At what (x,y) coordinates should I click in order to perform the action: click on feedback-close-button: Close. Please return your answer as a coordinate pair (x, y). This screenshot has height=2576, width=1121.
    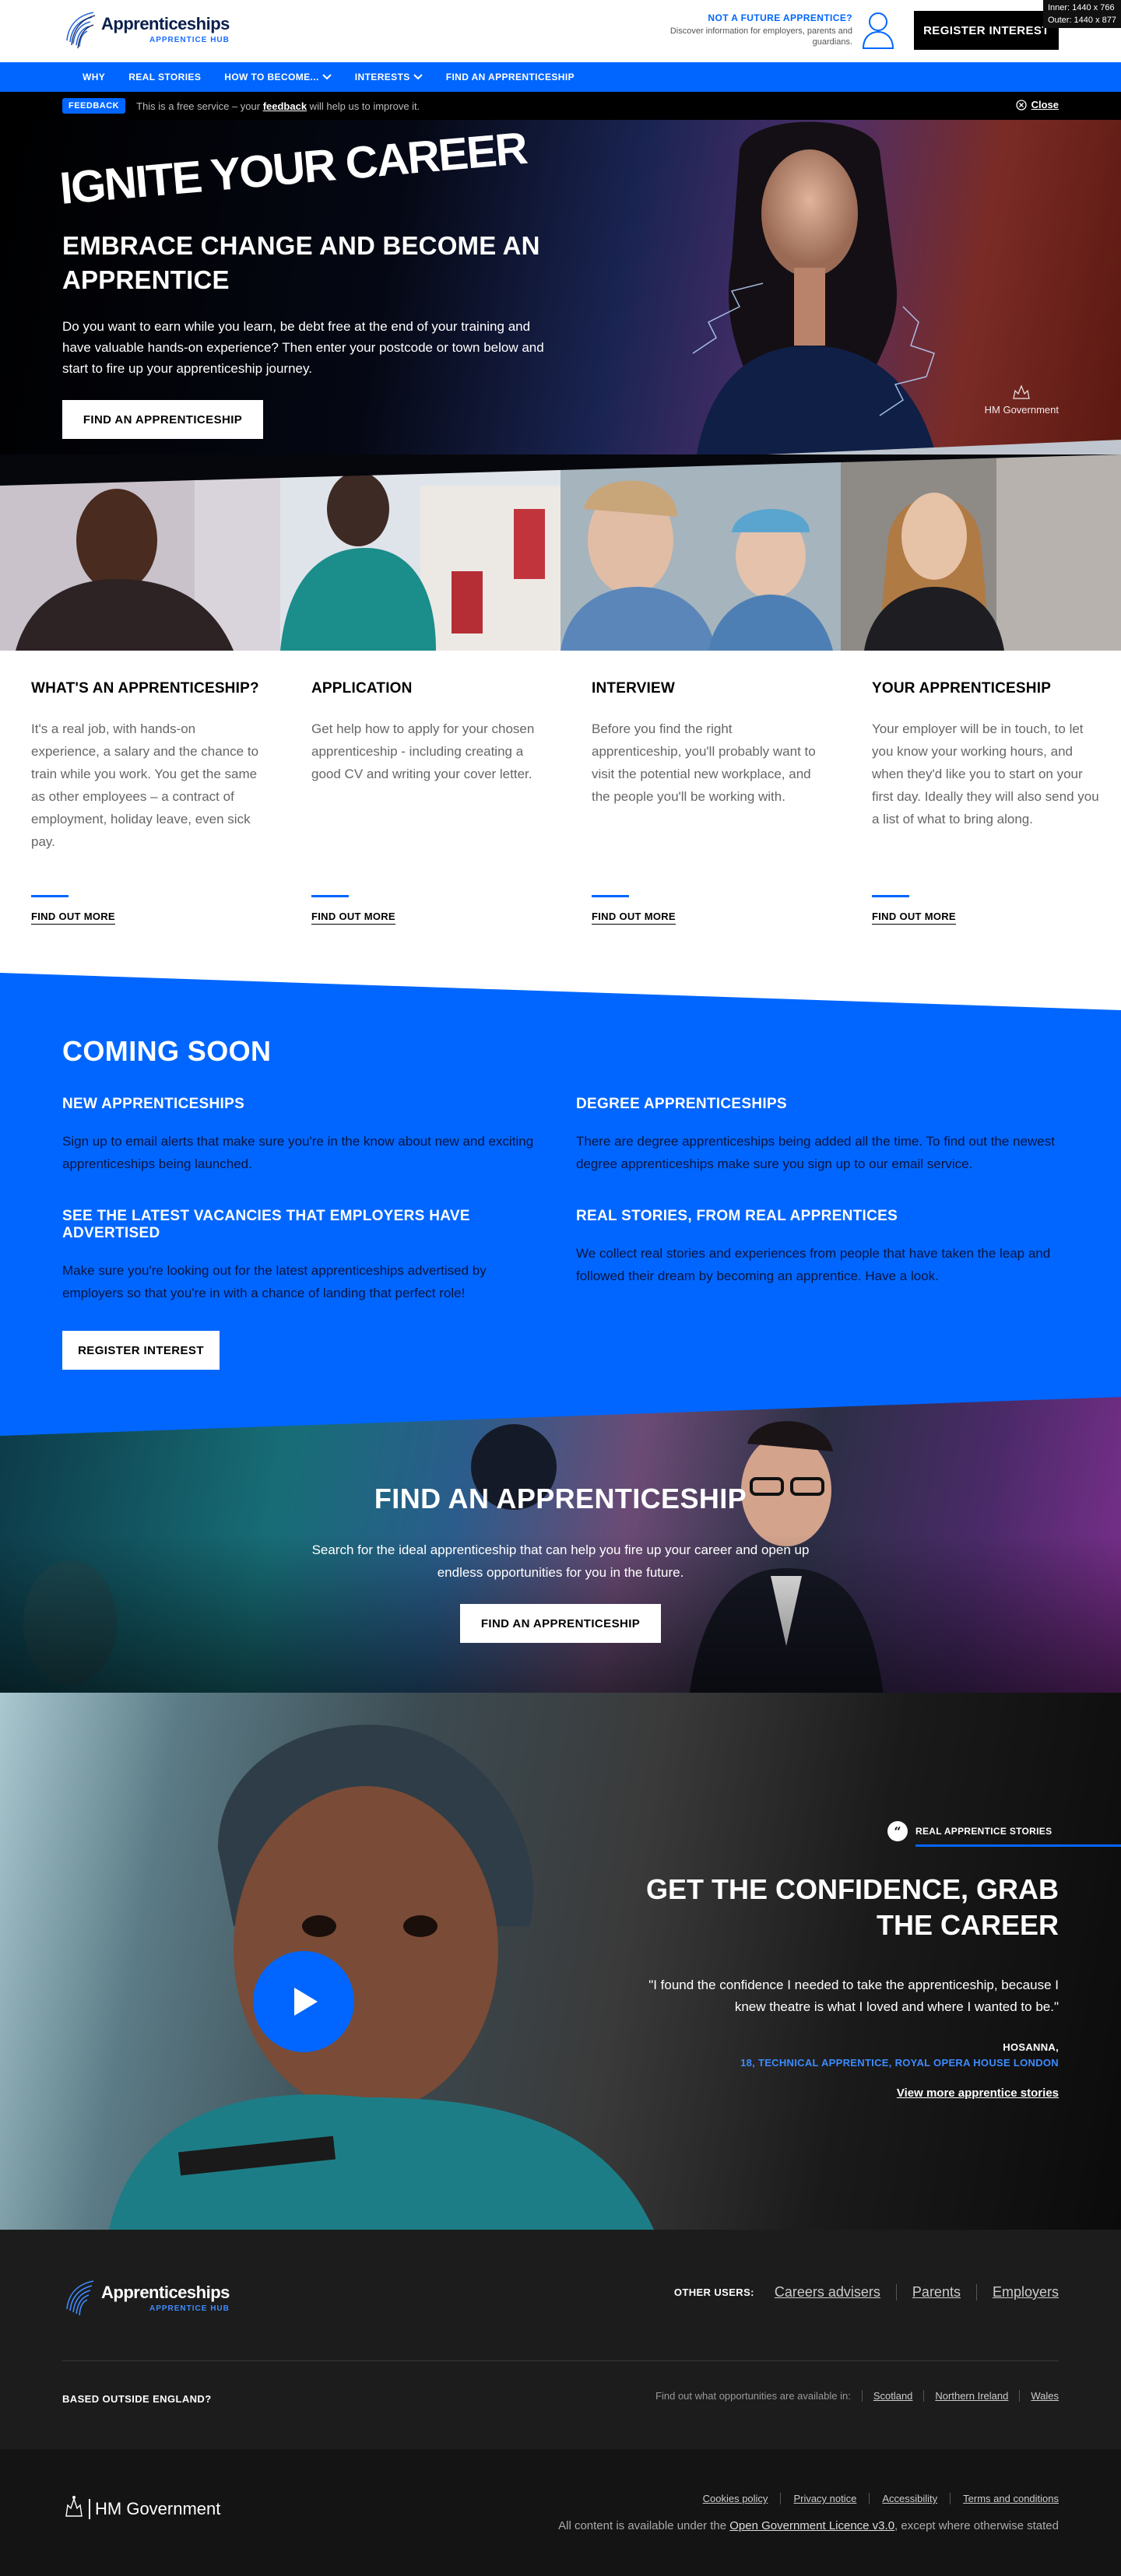
    Looking at the image, I should click on (1037, 105).